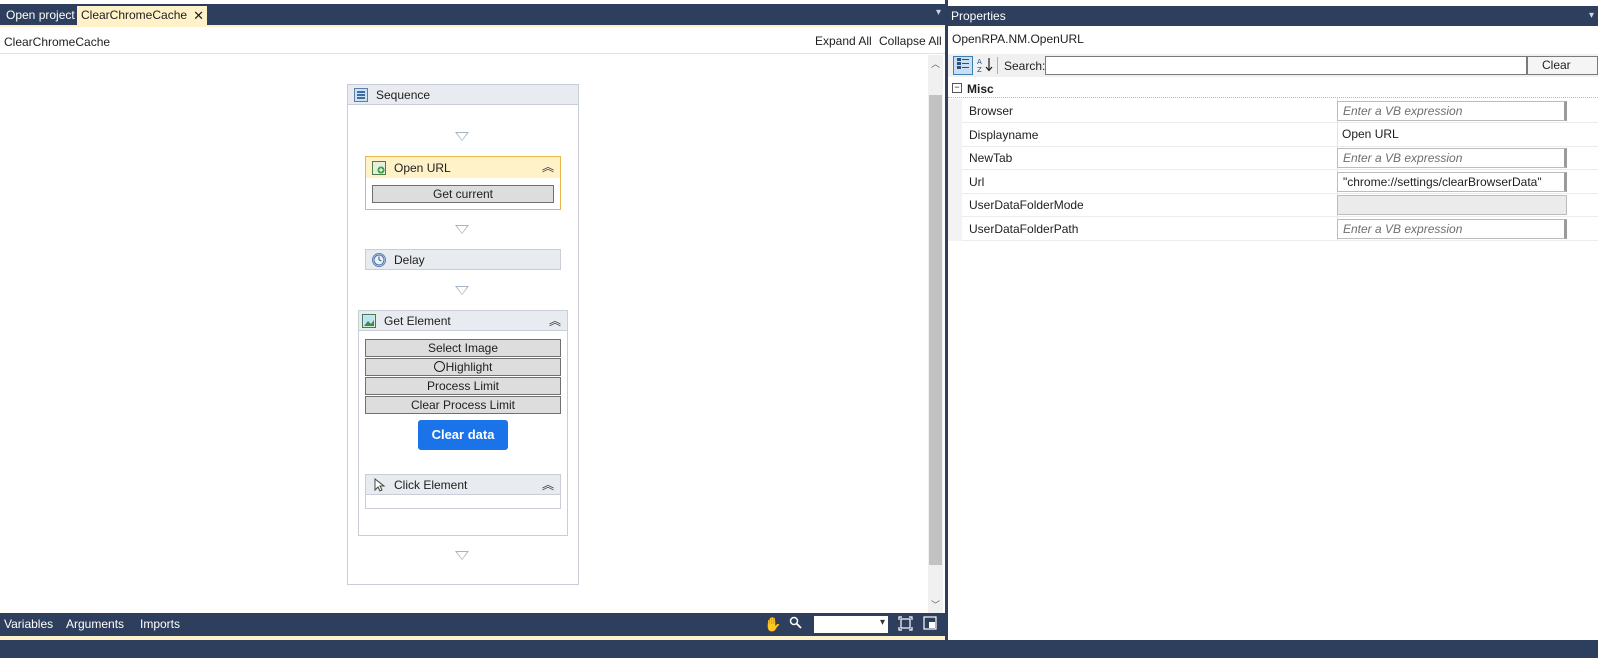  Describe the element at coordinates (431, 484) in the screenshot. I see `click-element-title: Click Element` at that location.